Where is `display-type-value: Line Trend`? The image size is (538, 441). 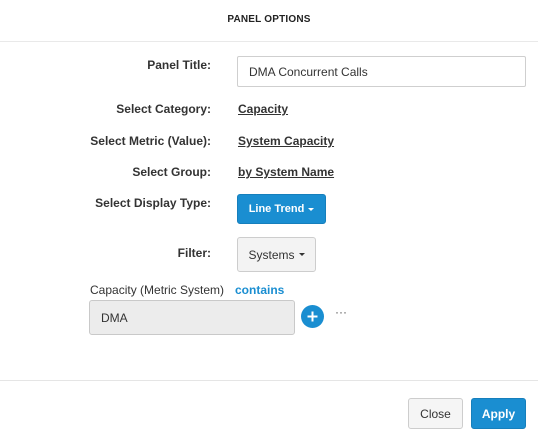 display-type-value: Line Trend is located at coordinates (276, 209).